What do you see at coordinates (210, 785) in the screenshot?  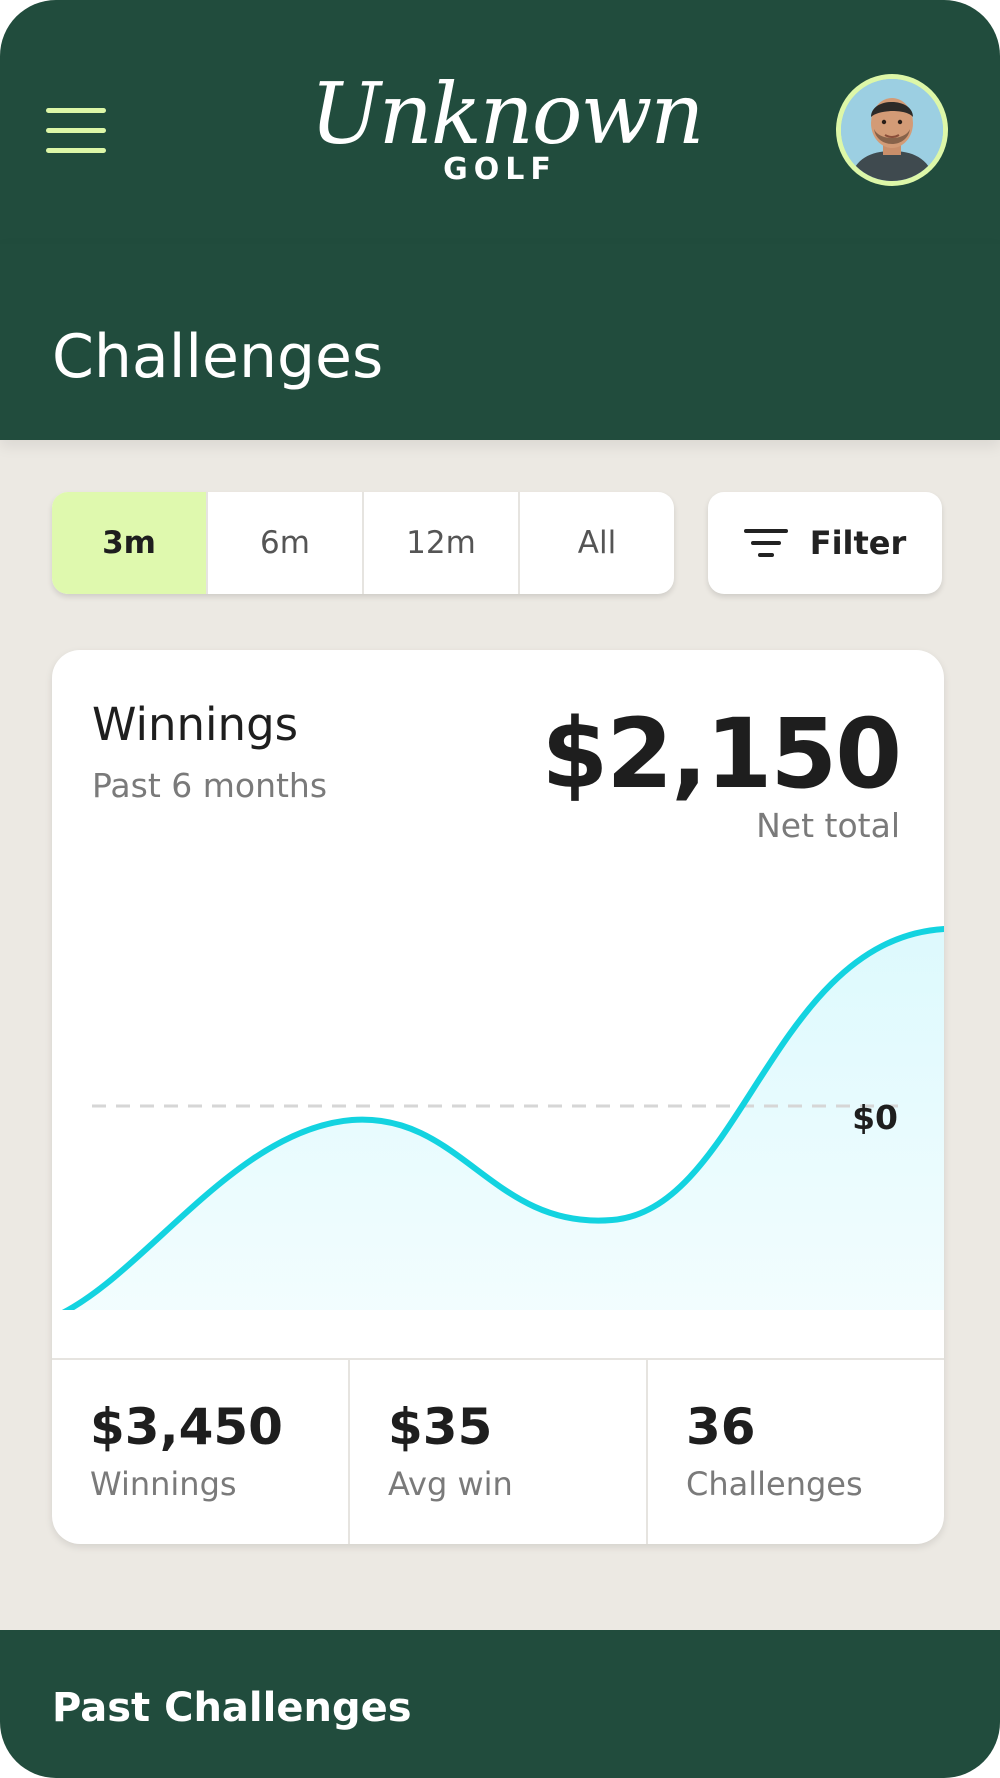 I see `winnings-period: Past 6 months` at bounding box center [210, 785].